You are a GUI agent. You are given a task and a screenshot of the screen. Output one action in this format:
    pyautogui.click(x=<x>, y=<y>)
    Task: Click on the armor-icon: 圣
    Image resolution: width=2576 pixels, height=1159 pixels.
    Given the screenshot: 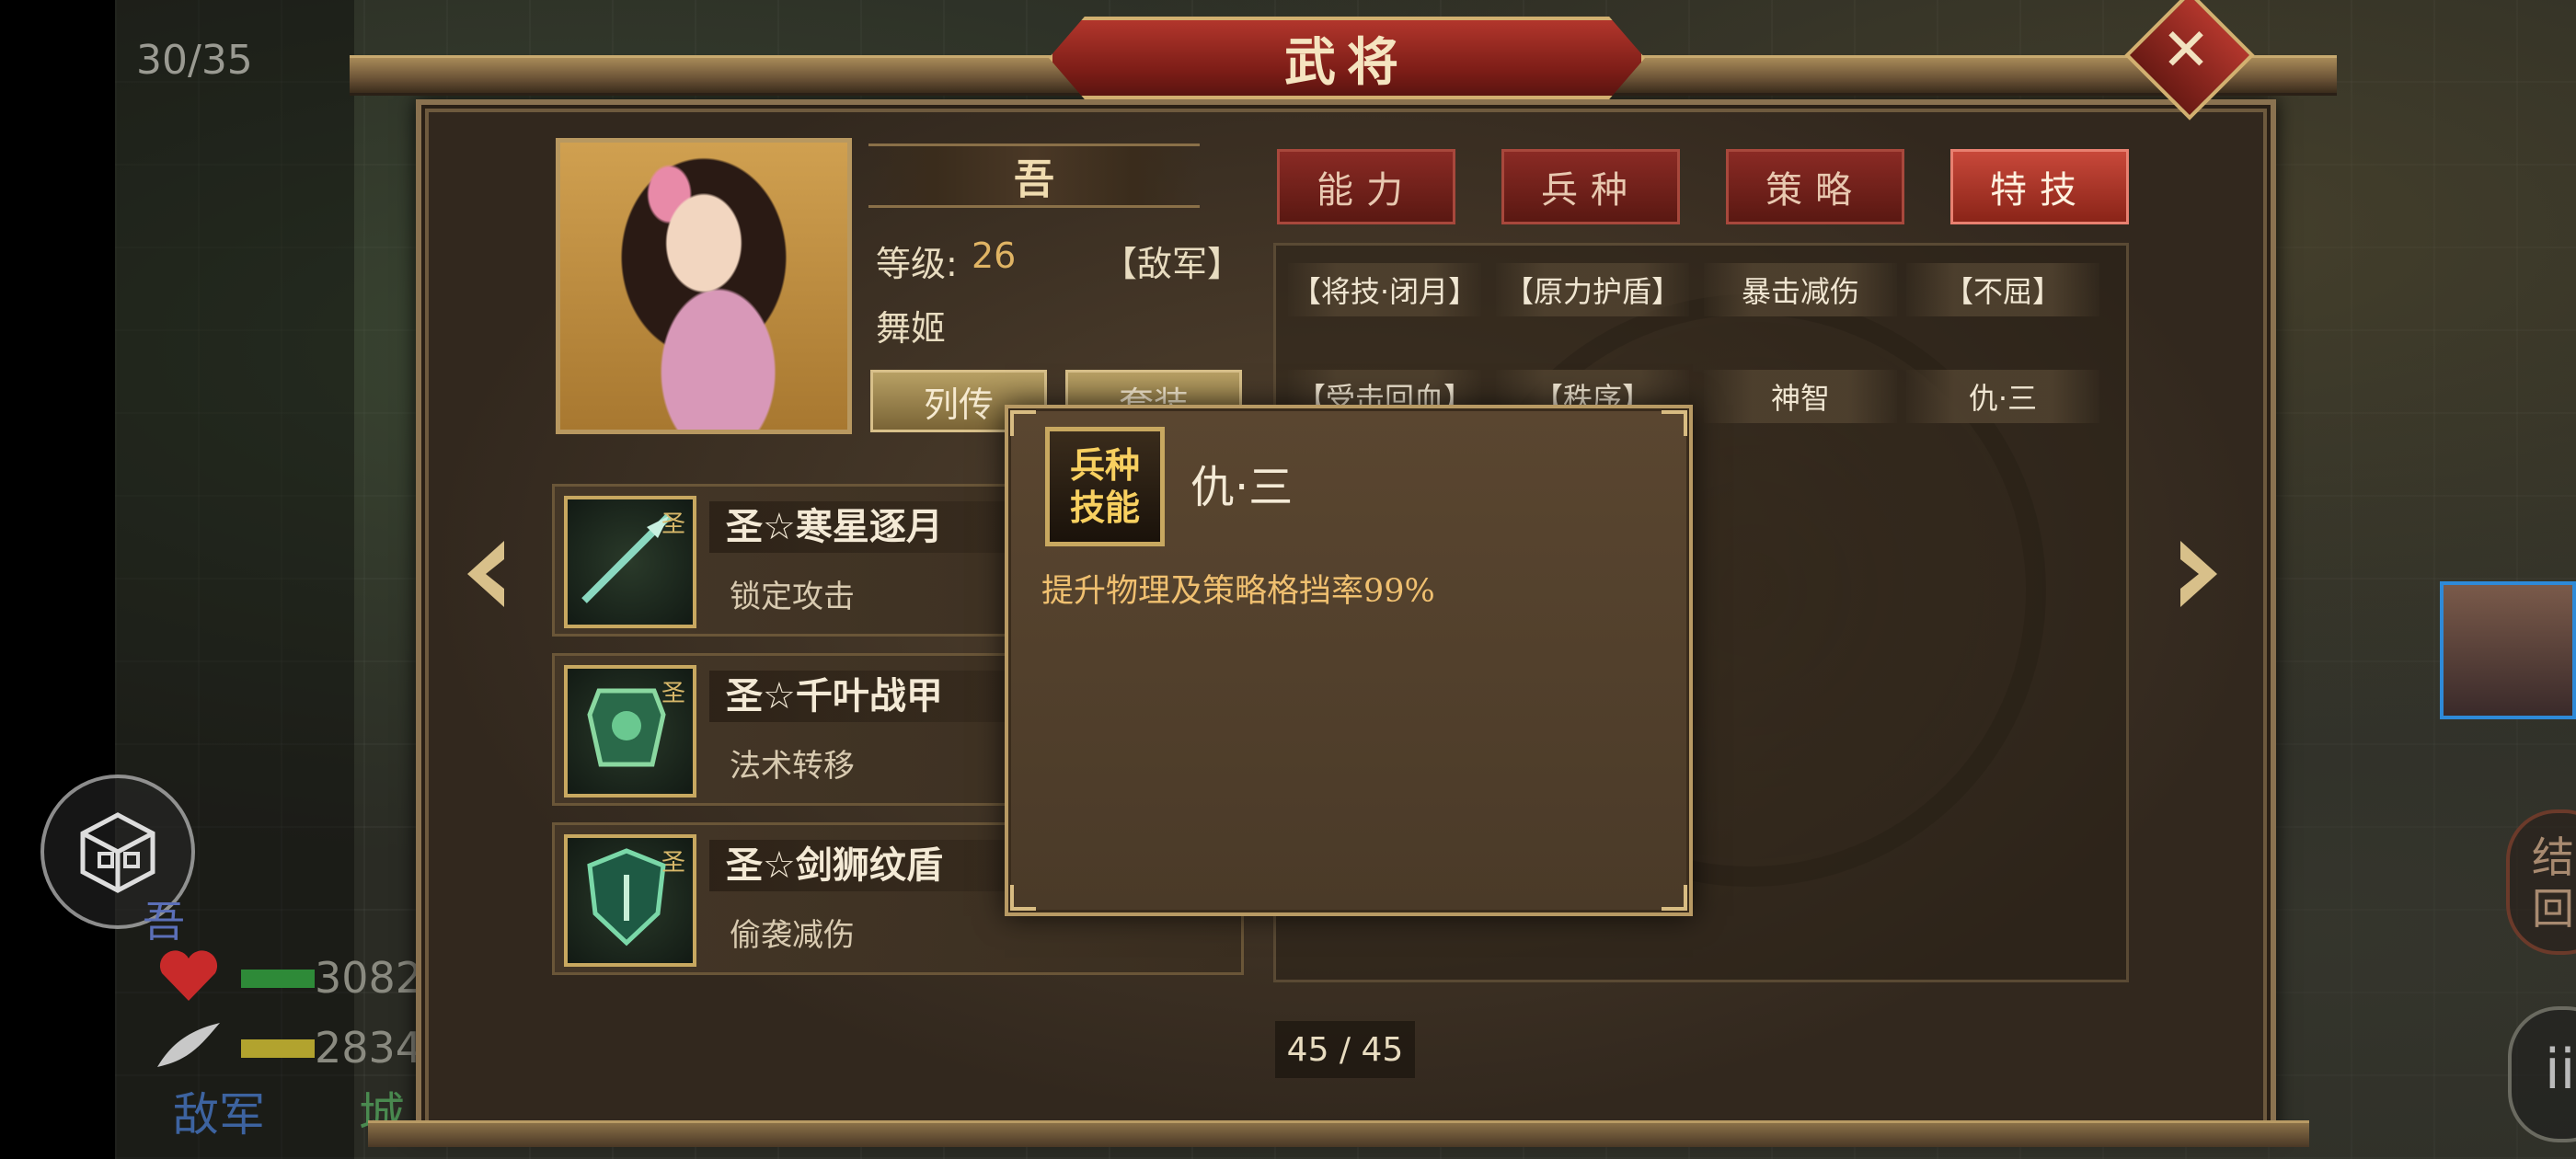 What is the action you would take?
    pyautogui.click(x=630, y=731)
    